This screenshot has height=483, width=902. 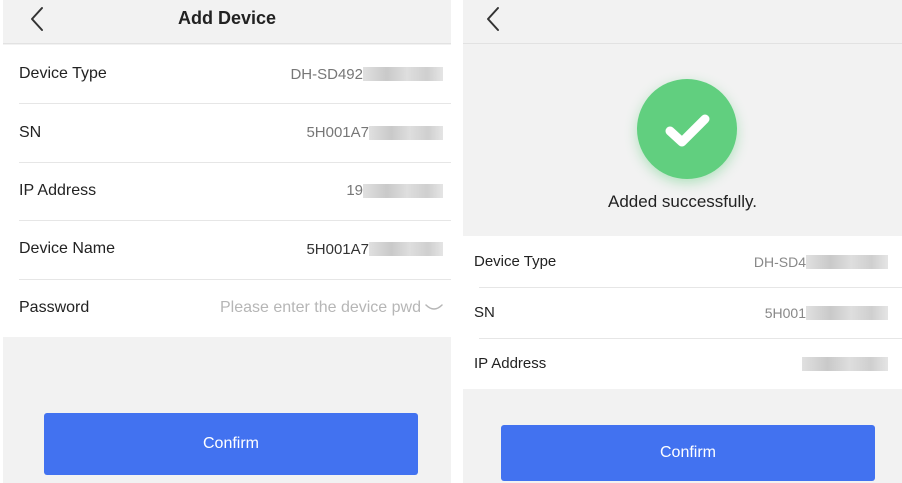 What do you see at coordinates (374, 132) in the screenshot?
I see `sn-value: 5H001A7` at bounding box center [374, 132].